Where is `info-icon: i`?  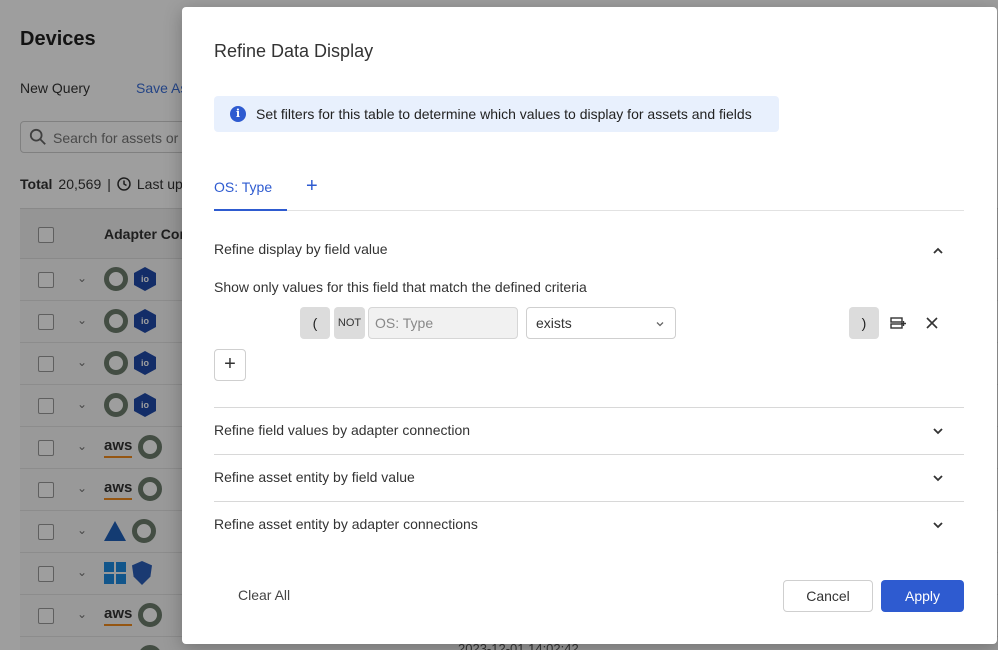 info-icon: i is located at coordinates (238, 114).